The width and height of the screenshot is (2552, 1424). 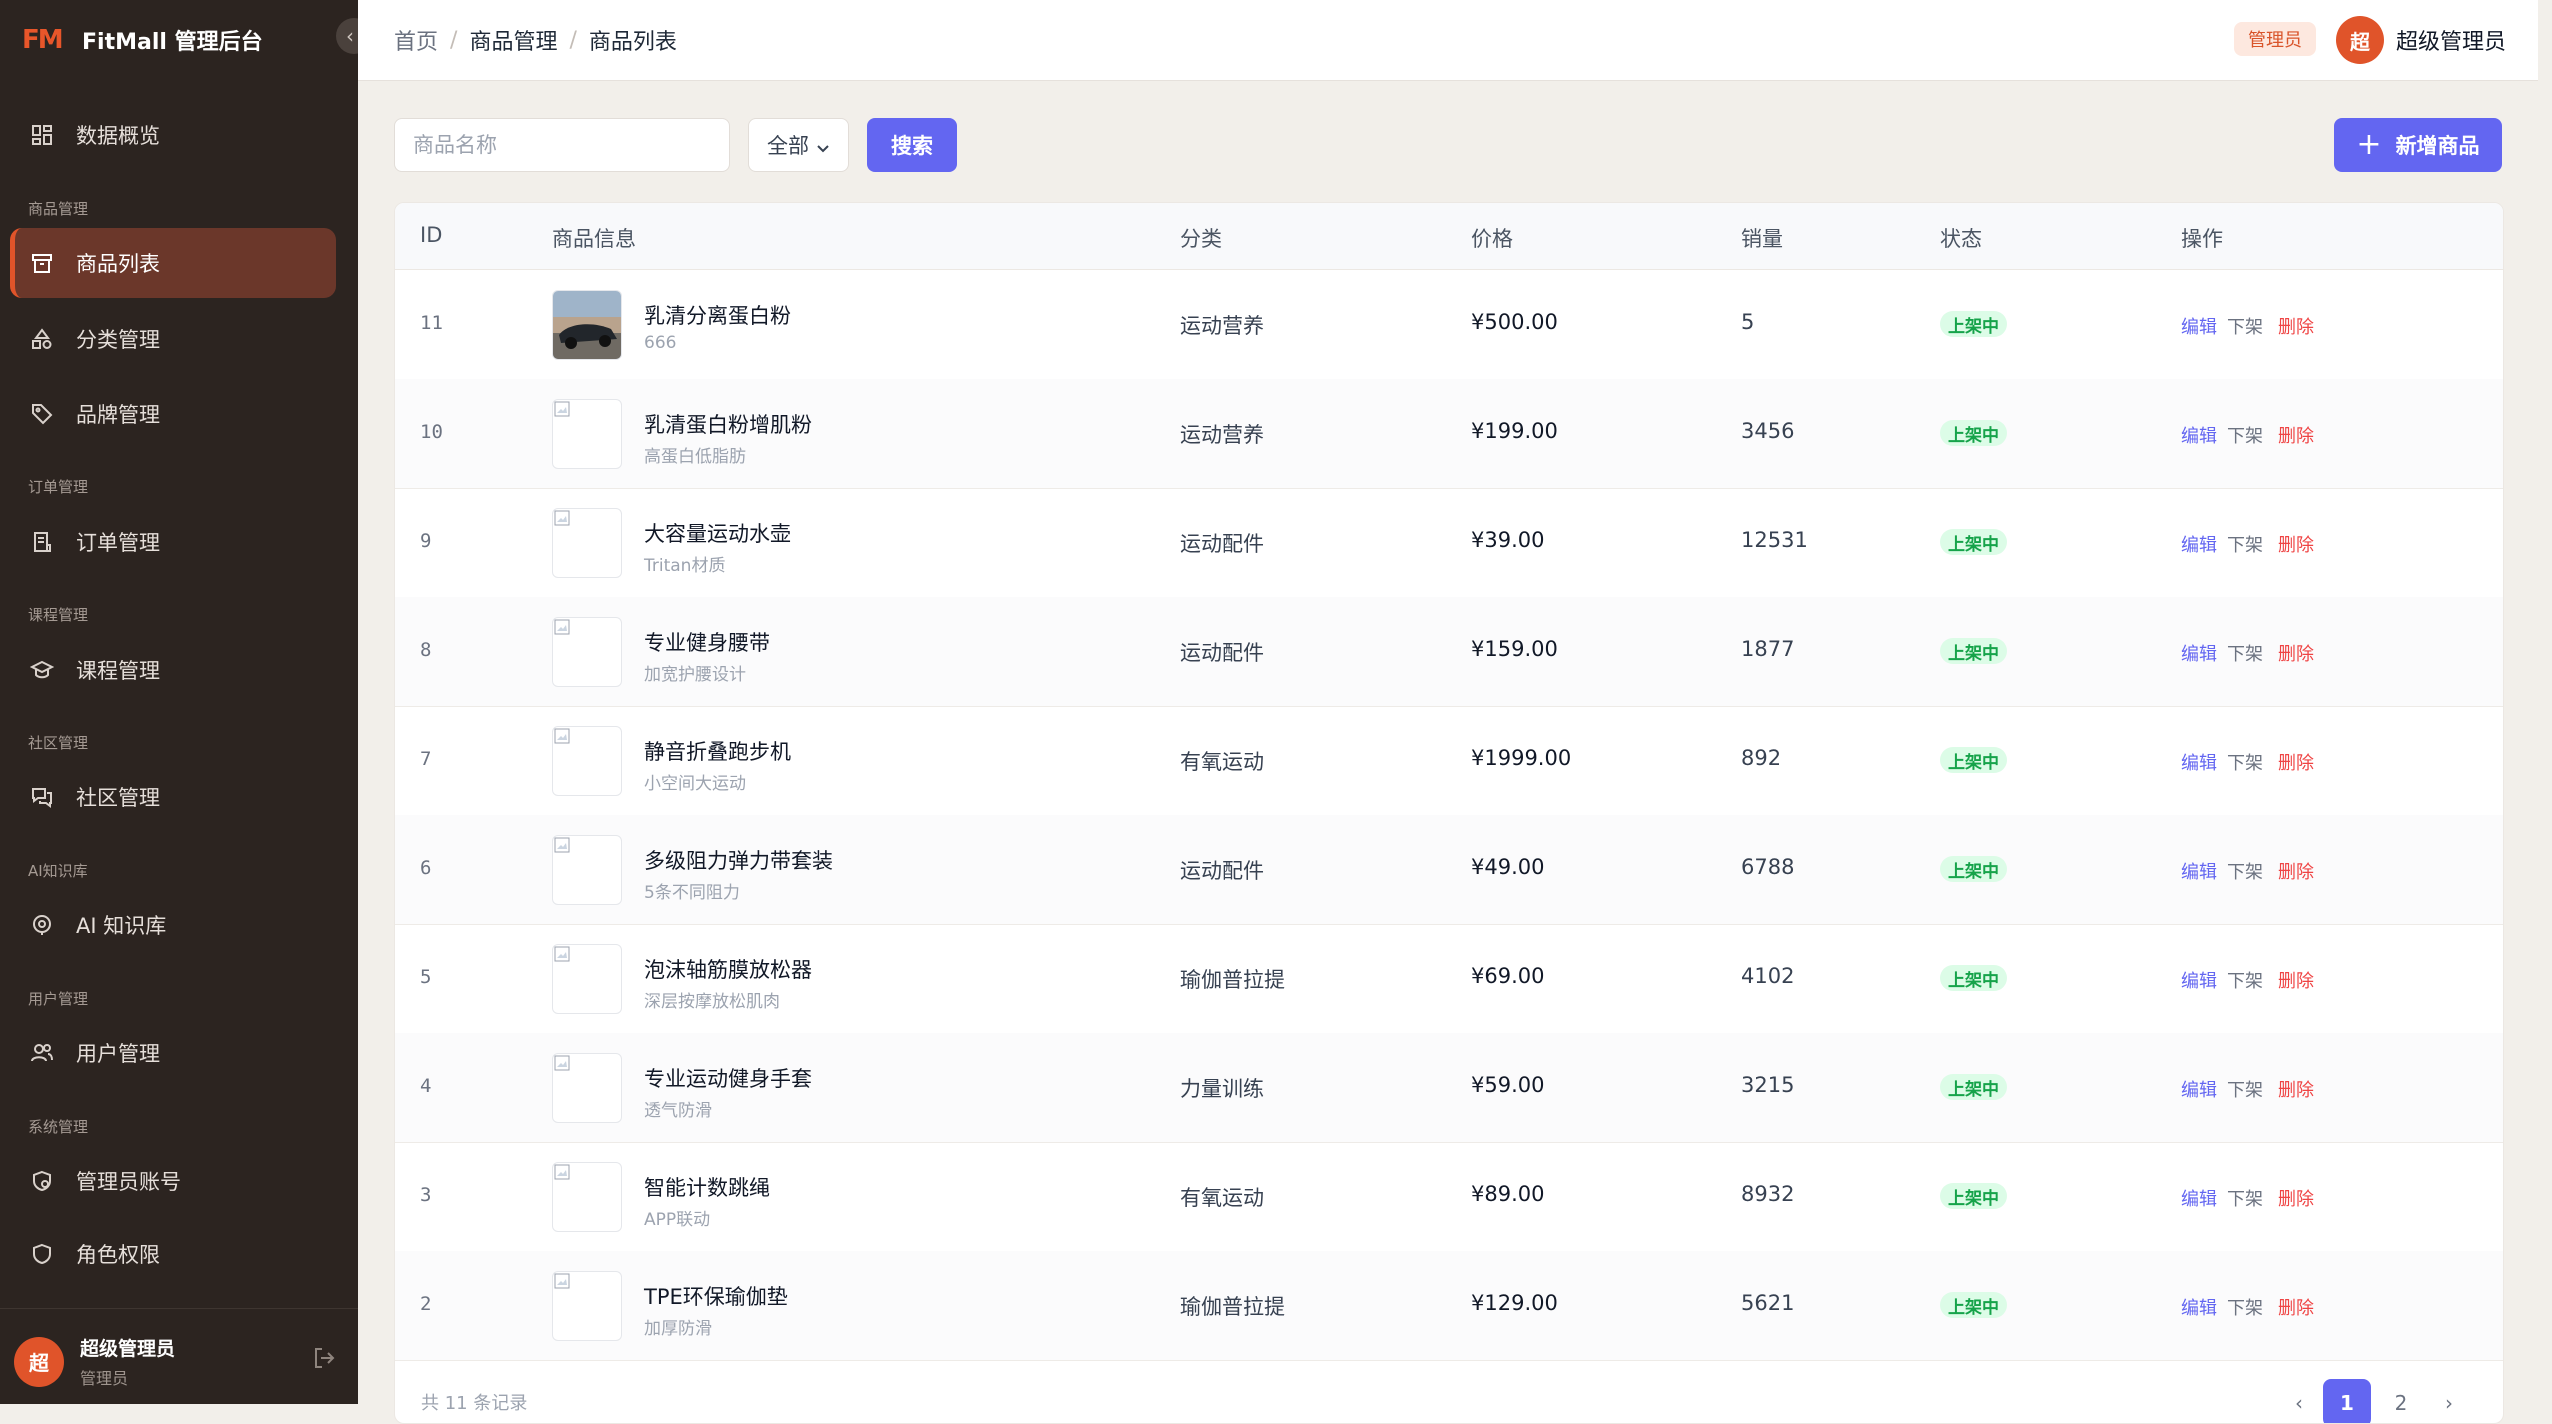 What do you see at coordinates (431, 235) in the screenshot?
I see `column-header-id: ID` at bounding box center [431, 235].